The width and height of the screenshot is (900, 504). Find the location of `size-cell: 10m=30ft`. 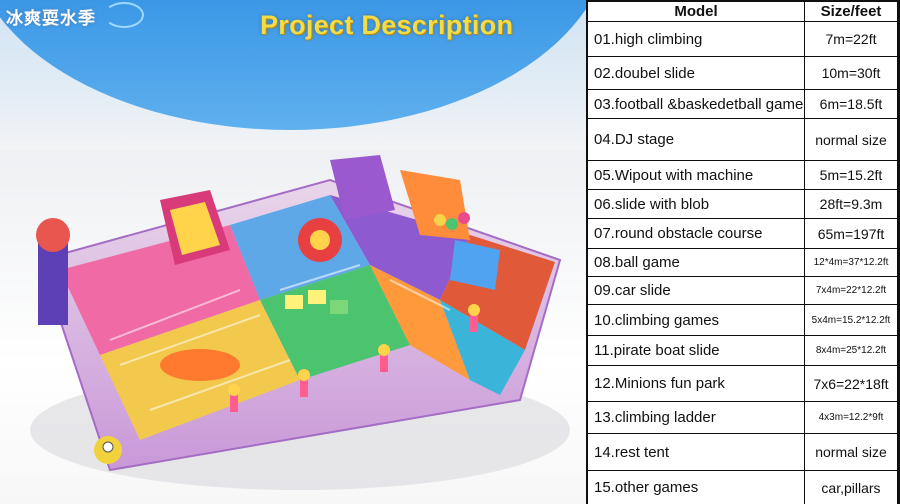

size-cell: 10m=30ft is located at coordinates (851, 73).